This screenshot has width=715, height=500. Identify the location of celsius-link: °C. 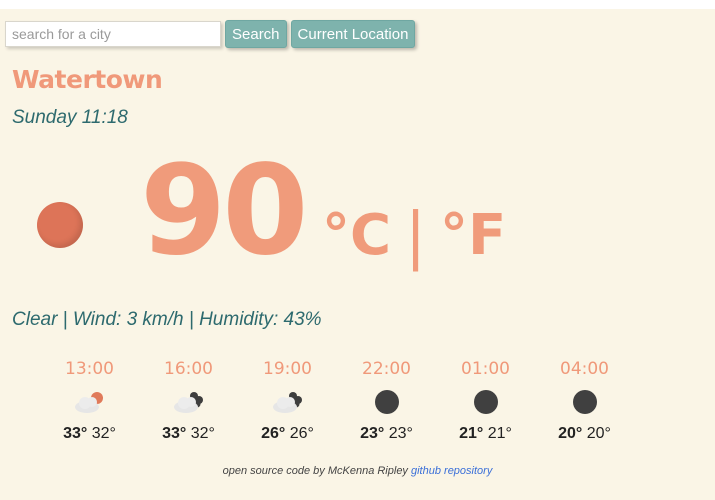
(356, 236).